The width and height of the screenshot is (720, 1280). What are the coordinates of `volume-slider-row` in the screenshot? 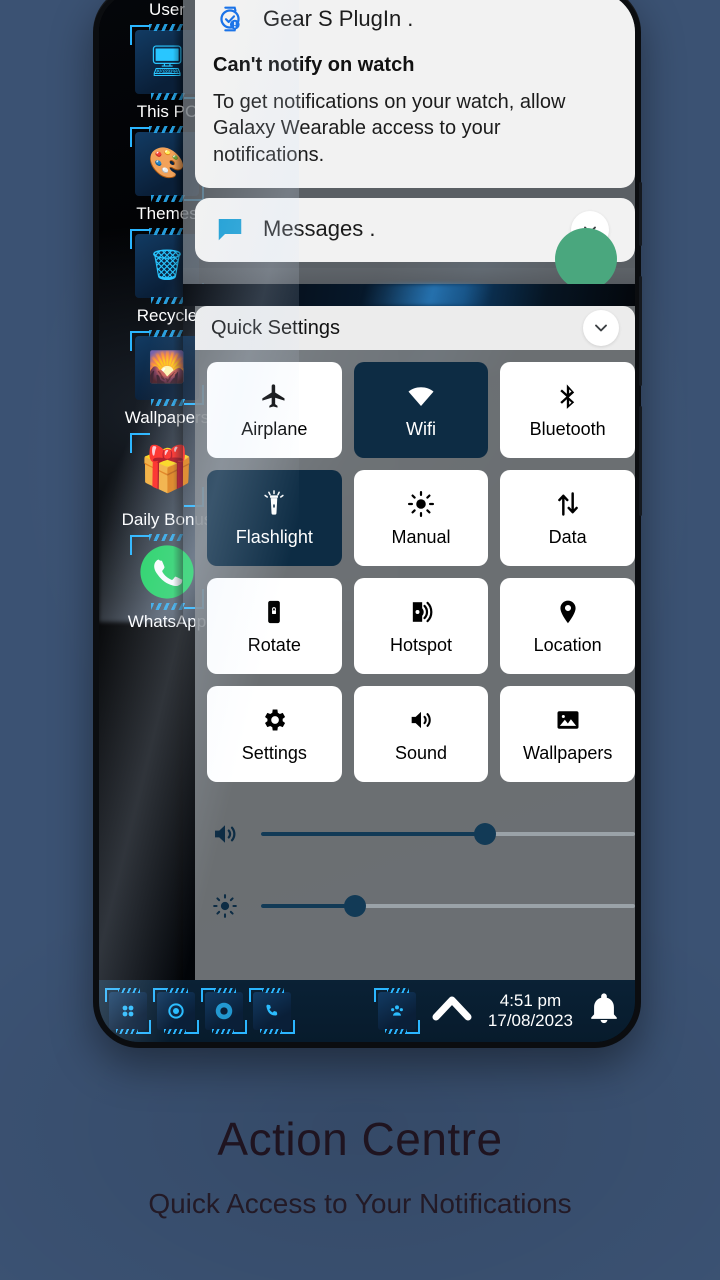 It's located at (421, 834).